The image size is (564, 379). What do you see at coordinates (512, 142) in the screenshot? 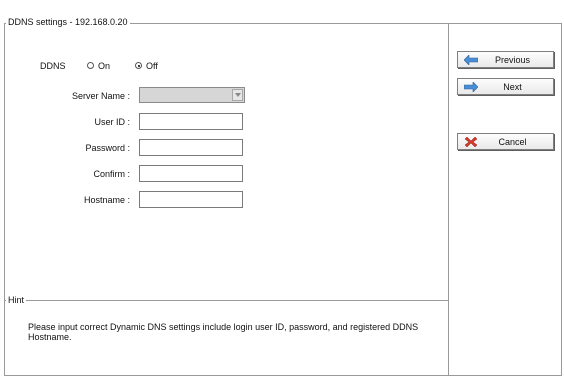
I see `cancel-label: Cancel` at bounding box center [512, 142].